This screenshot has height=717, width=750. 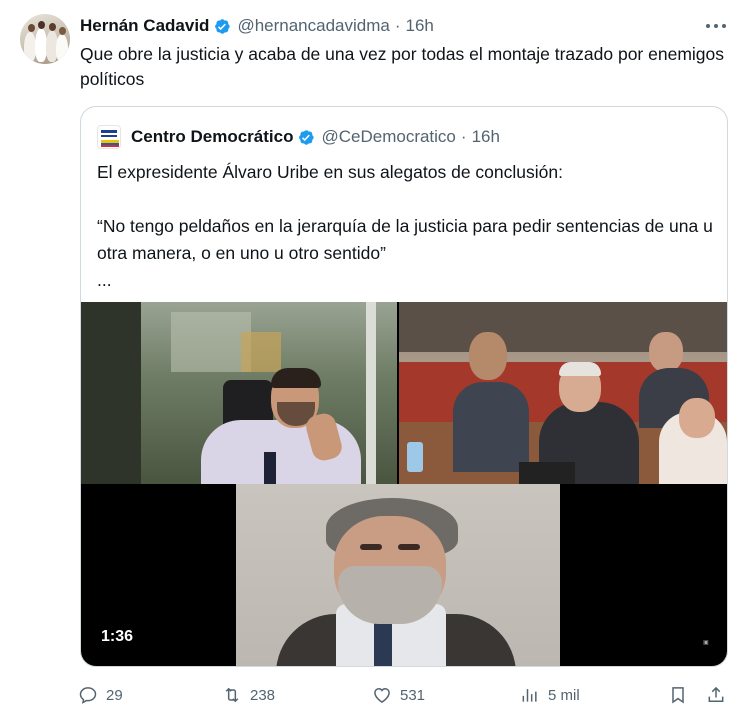 I want to click on share-button, so click(x=716, y=695).